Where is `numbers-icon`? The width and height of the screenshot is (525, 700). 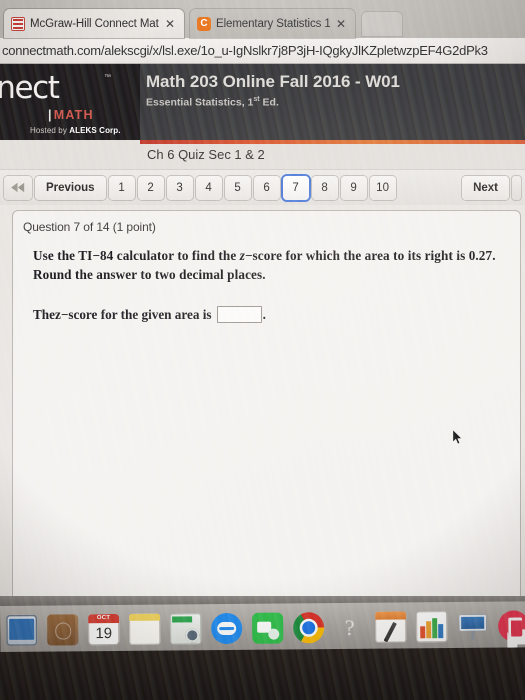 numbers-icon is located at coordinates (432, 627).